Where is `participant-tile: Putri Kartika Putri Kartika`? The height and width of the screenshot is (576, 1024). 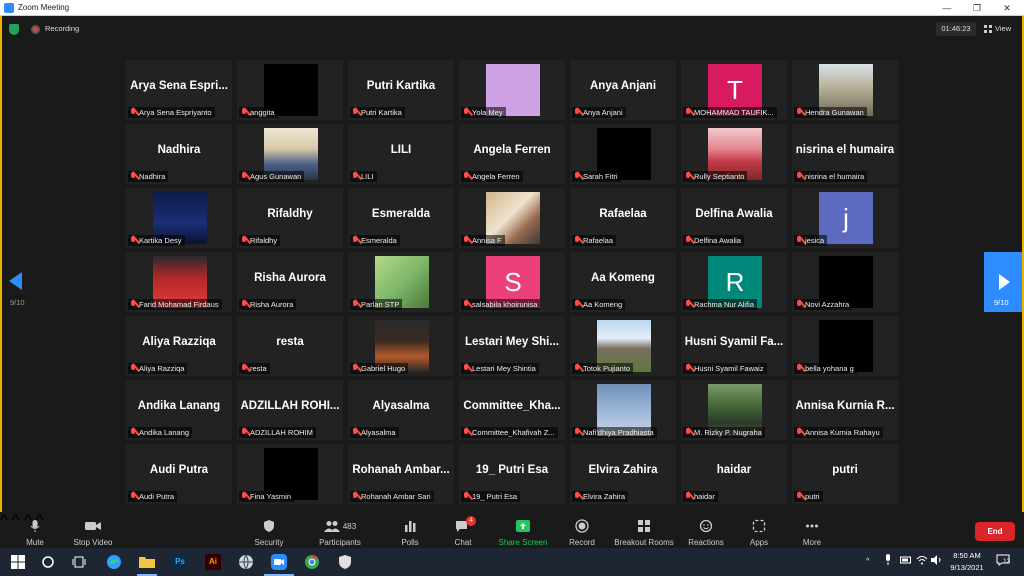 participant-tile: Putri Kartika Putri Kartika is located at coordinates (401, 90).